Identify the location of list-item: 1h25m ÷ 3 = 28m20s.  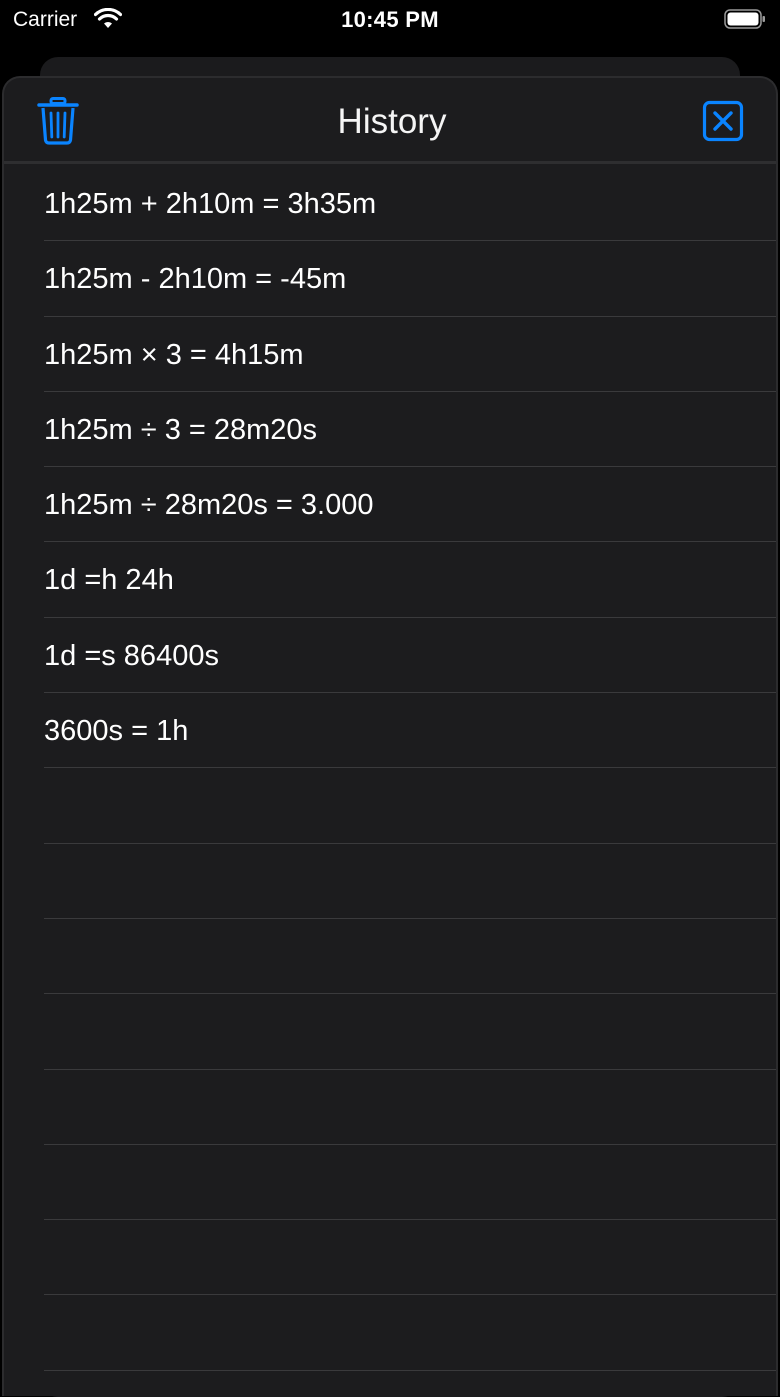
(390, 430).